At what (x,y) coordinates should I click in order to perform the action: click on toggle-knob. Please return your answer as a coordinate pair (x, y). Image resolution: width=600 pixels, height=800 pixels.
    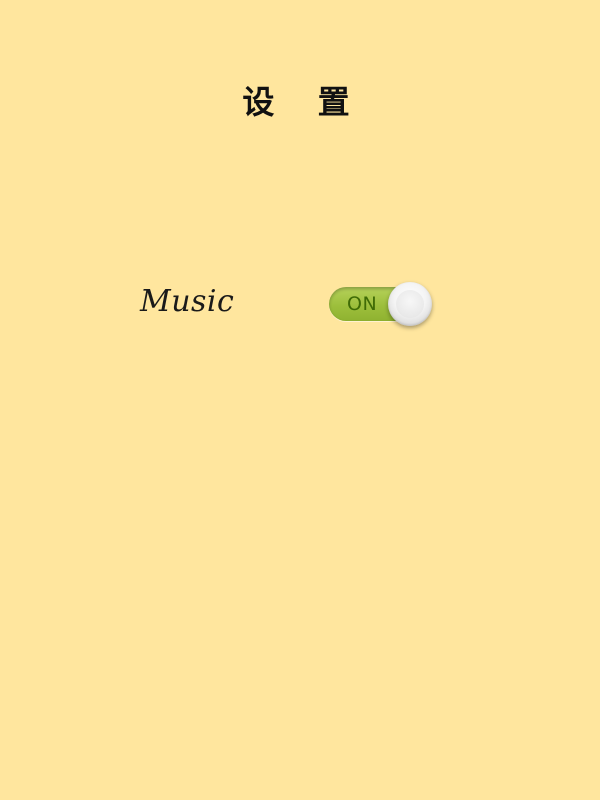
    Looking at the image, I should click on (410, 304).